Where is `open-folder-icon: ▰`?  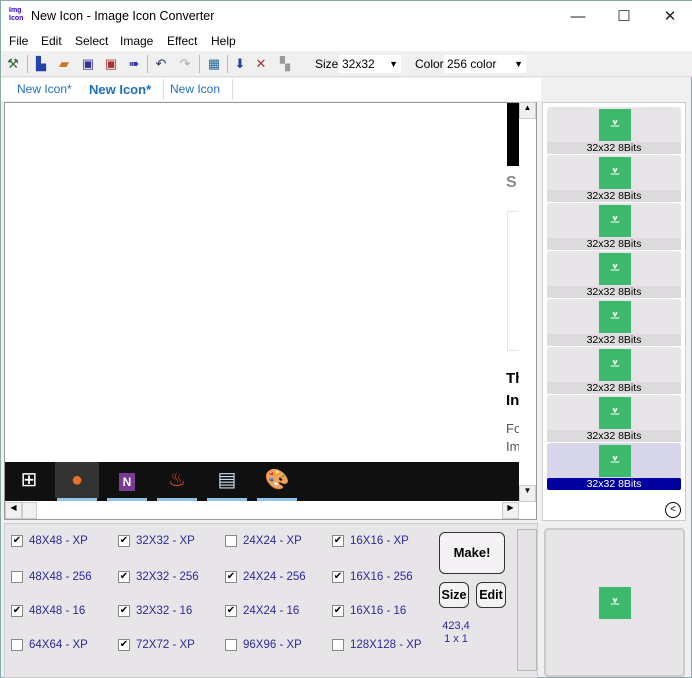
open-folder-icon: ▰ is located at coordinates (64, 64).